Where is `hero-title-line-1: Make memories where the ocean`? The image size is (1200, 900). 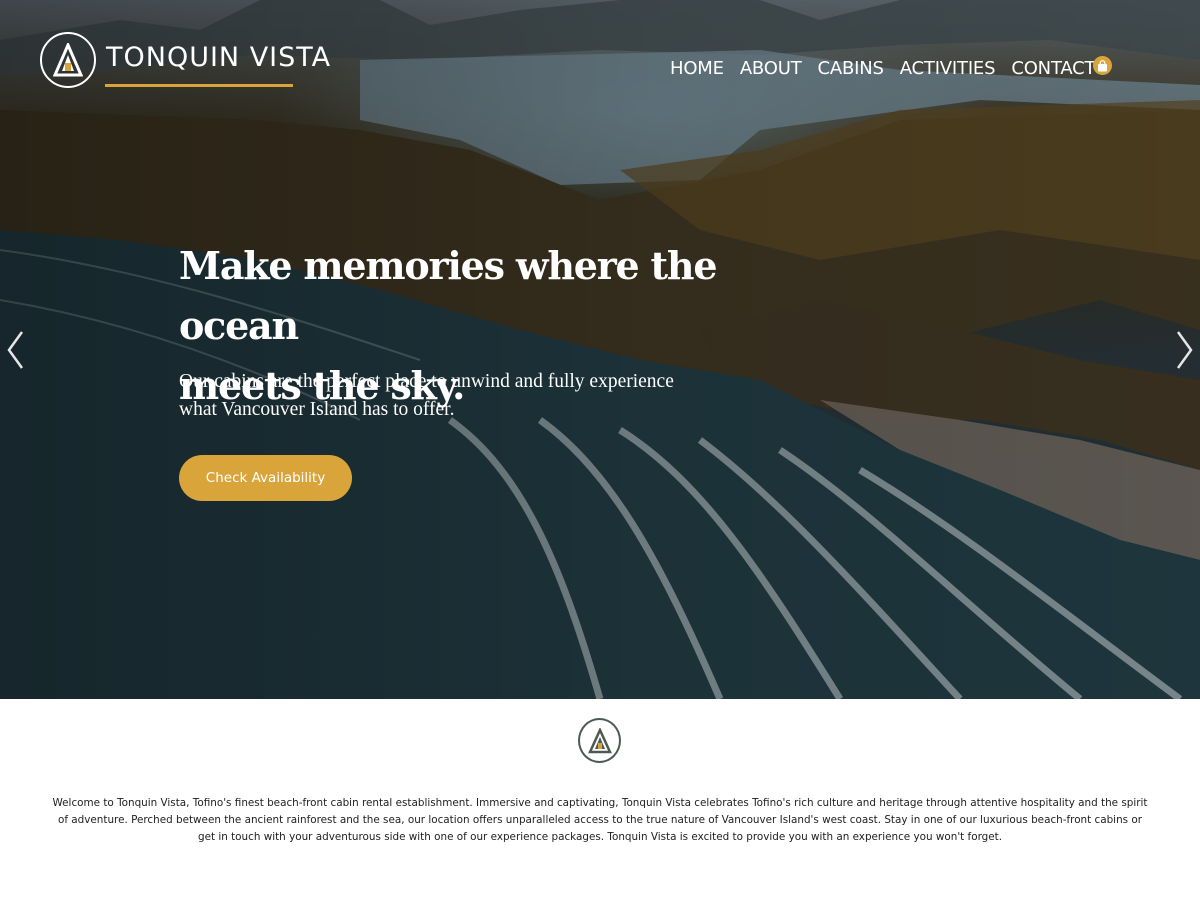
hero-title-line-1: Make memories where the ocean is located at coordinates (448, 295).